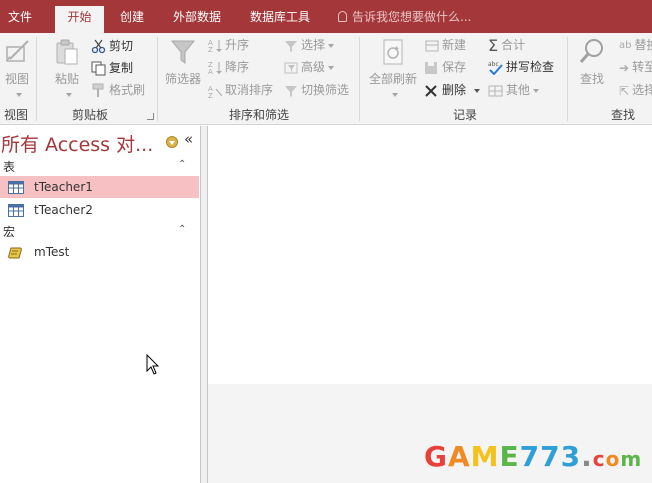  Describe the element at coordinates (291, 67) in the screenshot. I see `advanced-filter-icon` at that location.